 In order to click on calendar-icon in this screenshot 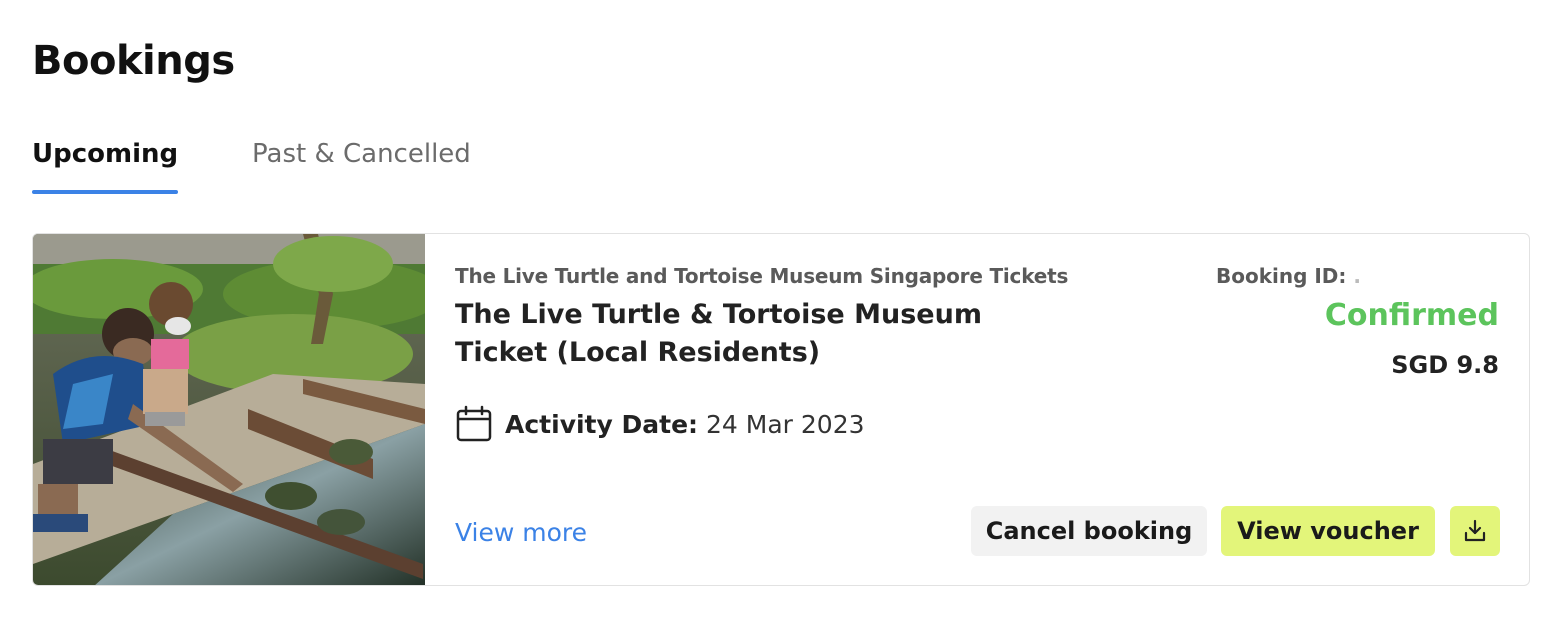, I will do `click(474, 424)`.